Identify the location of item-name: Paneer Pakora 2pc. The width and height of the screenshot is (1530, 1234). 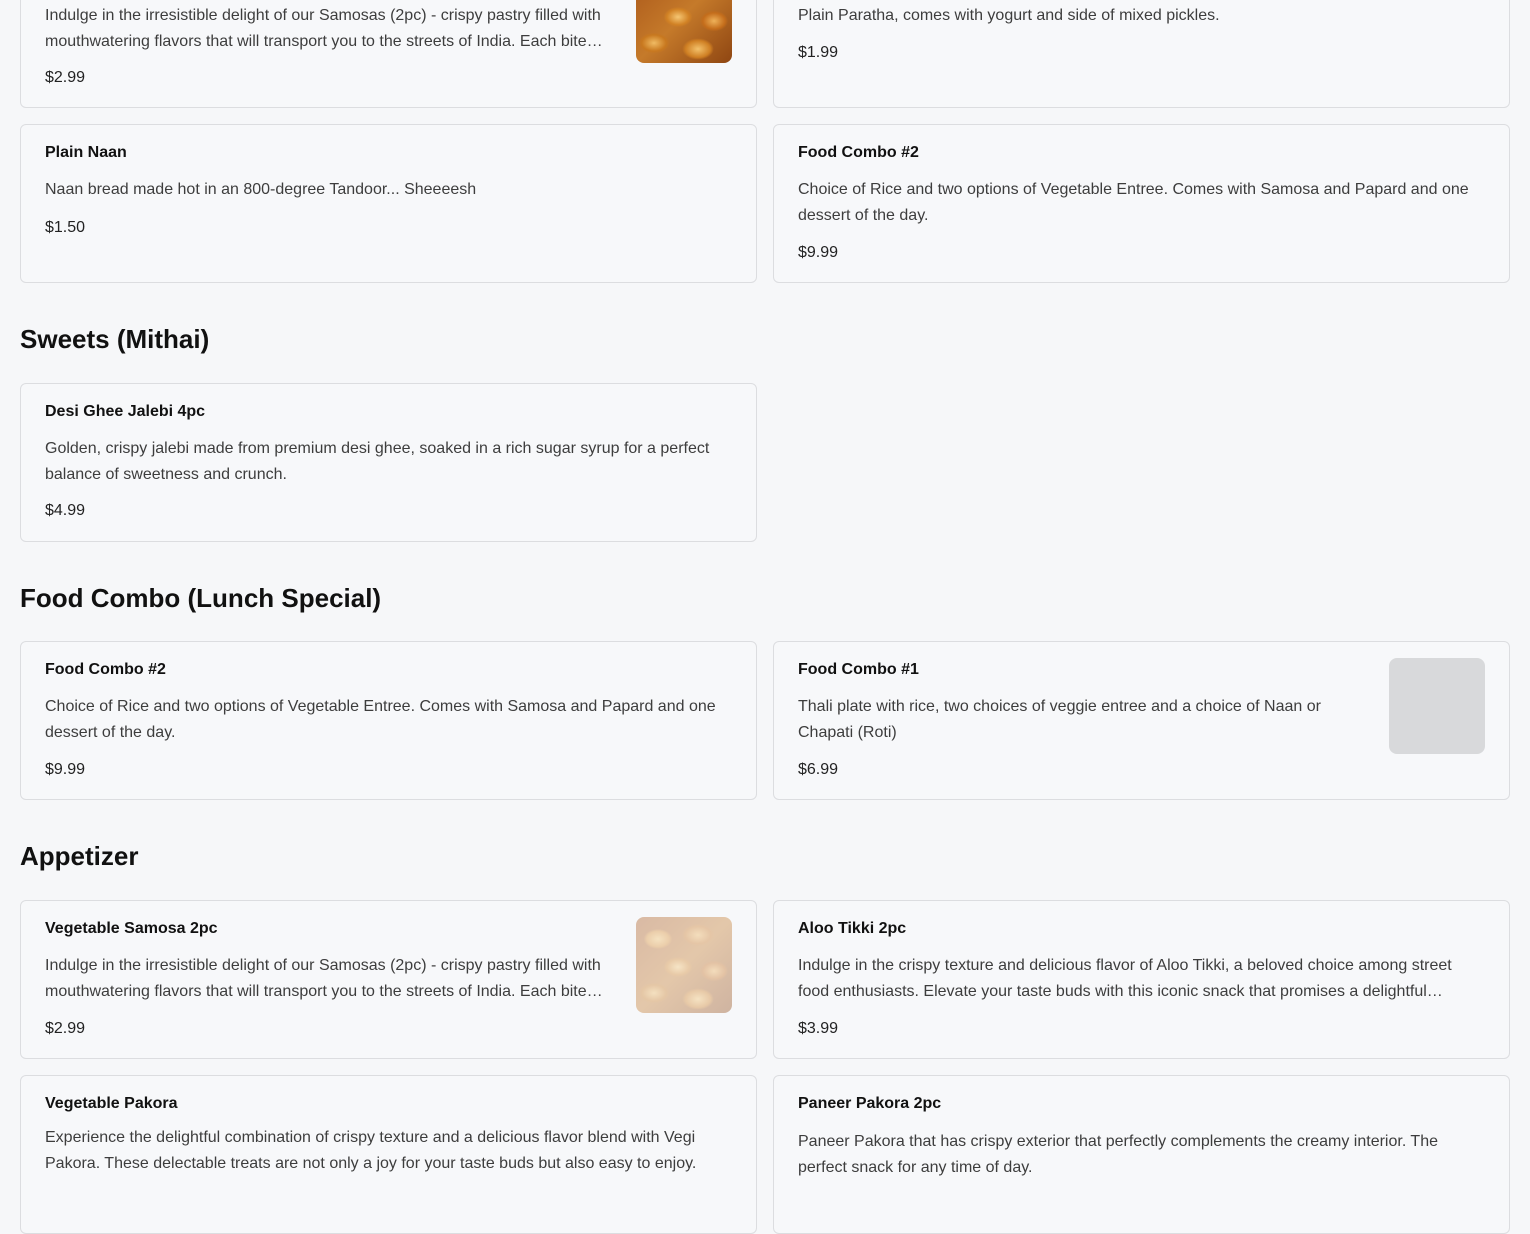
(870, 1103).